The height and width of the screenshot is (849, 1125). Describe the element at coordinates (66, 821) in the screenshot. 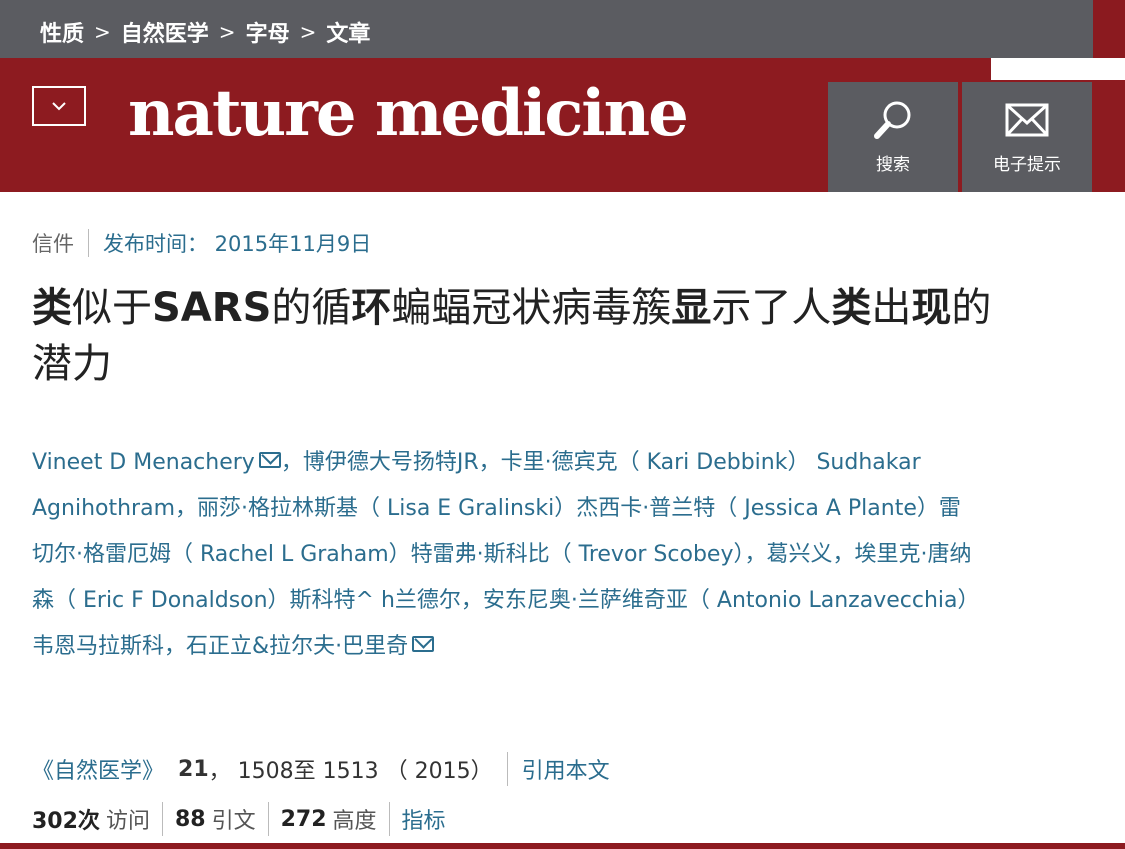

I see `accesses-count: 302次` at that location.